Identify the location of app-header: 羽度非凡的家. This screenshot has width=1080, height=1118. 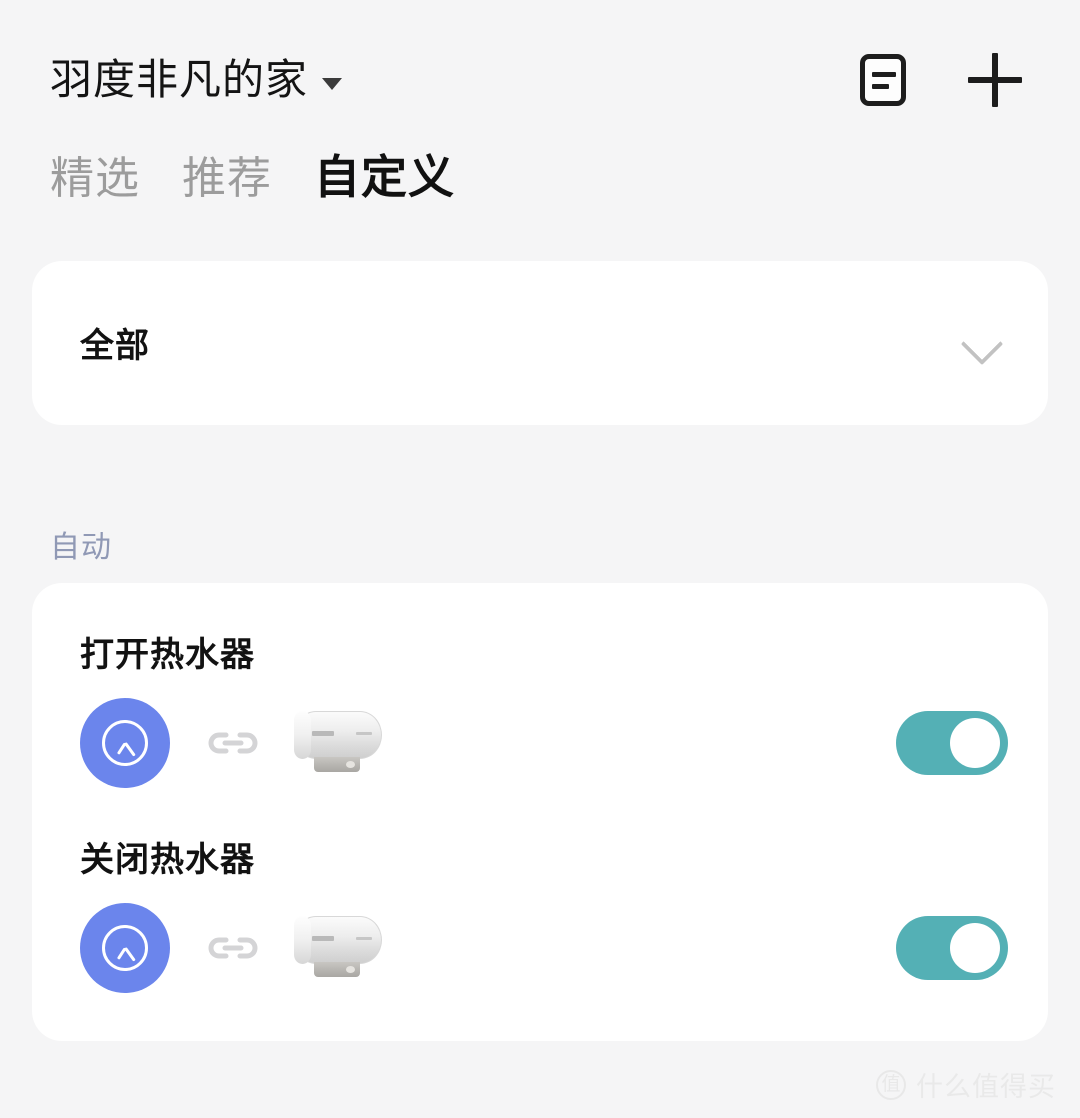
(540, 56).